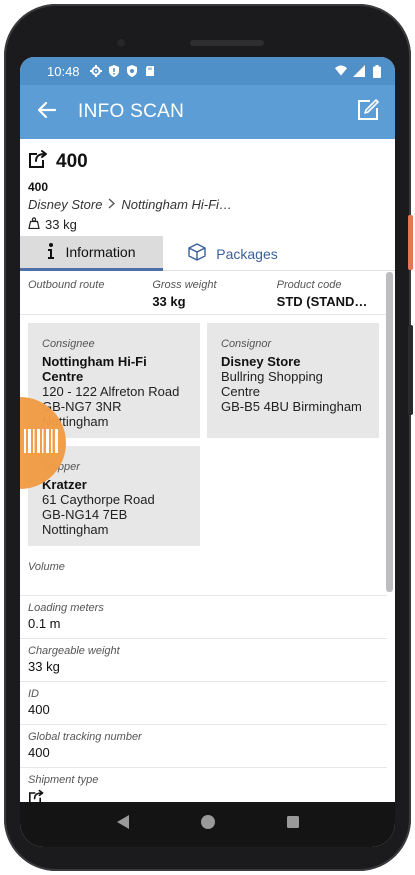 Image resolution: width=415 pixels, height=875 pixels. What do you see at coordinates (63, 71) in the screenshot?
I see `status-time: 10:48` at bounding box center [63, 71].